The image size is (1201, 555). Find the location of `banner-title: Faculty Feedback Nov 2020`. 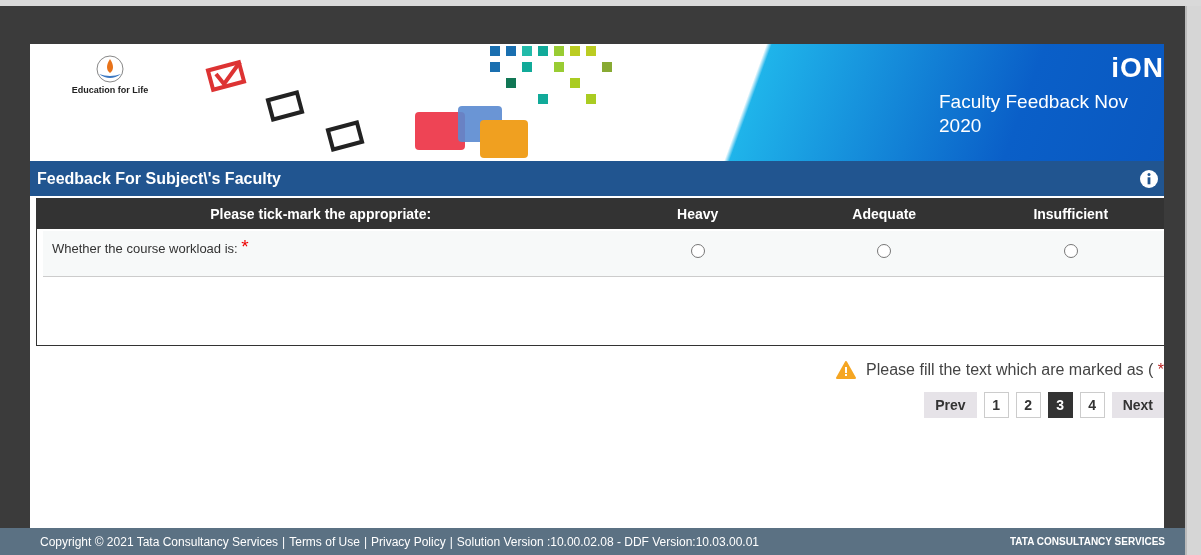

banner-title: Faculty Feedback Nov 2020 is located at coordinates (1034, 114).